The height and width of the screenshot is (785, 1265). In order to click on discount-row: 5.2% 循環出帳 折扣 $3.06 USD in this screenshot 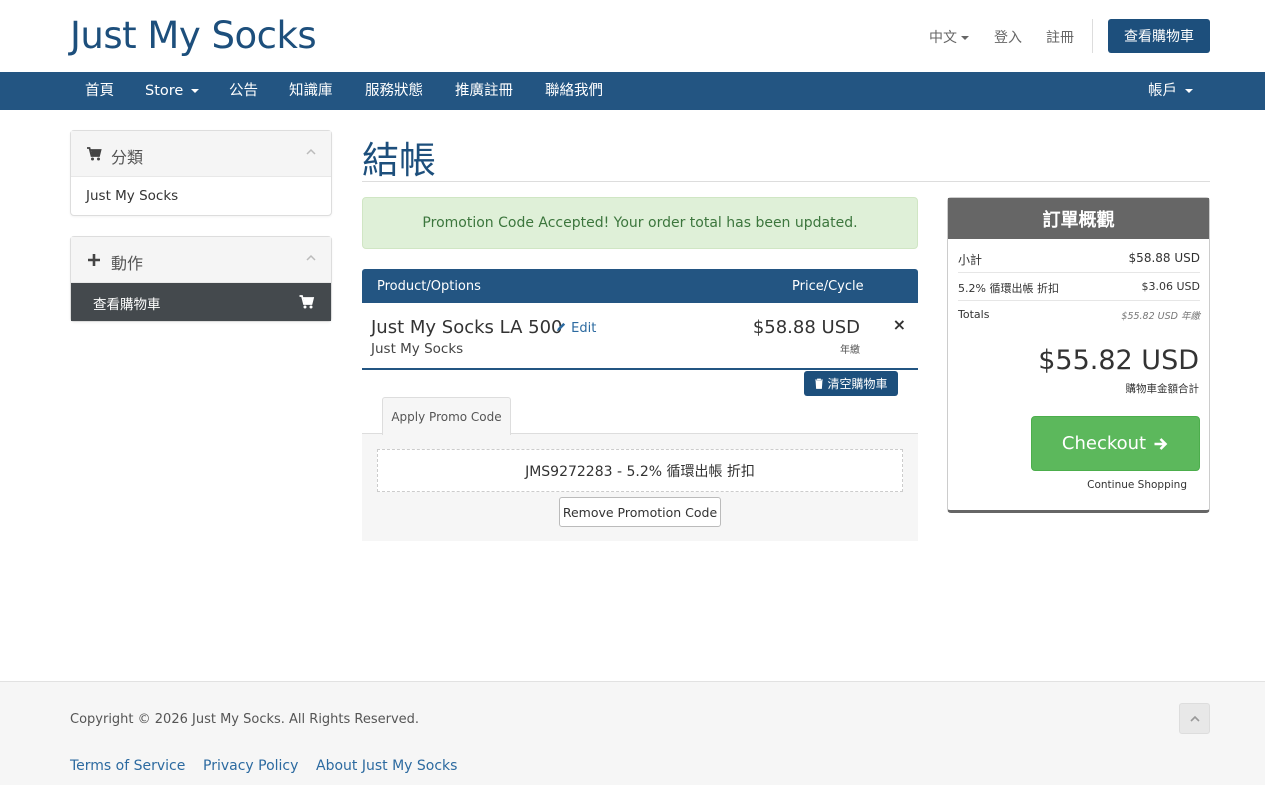, I will do `click(1079, 287)`.